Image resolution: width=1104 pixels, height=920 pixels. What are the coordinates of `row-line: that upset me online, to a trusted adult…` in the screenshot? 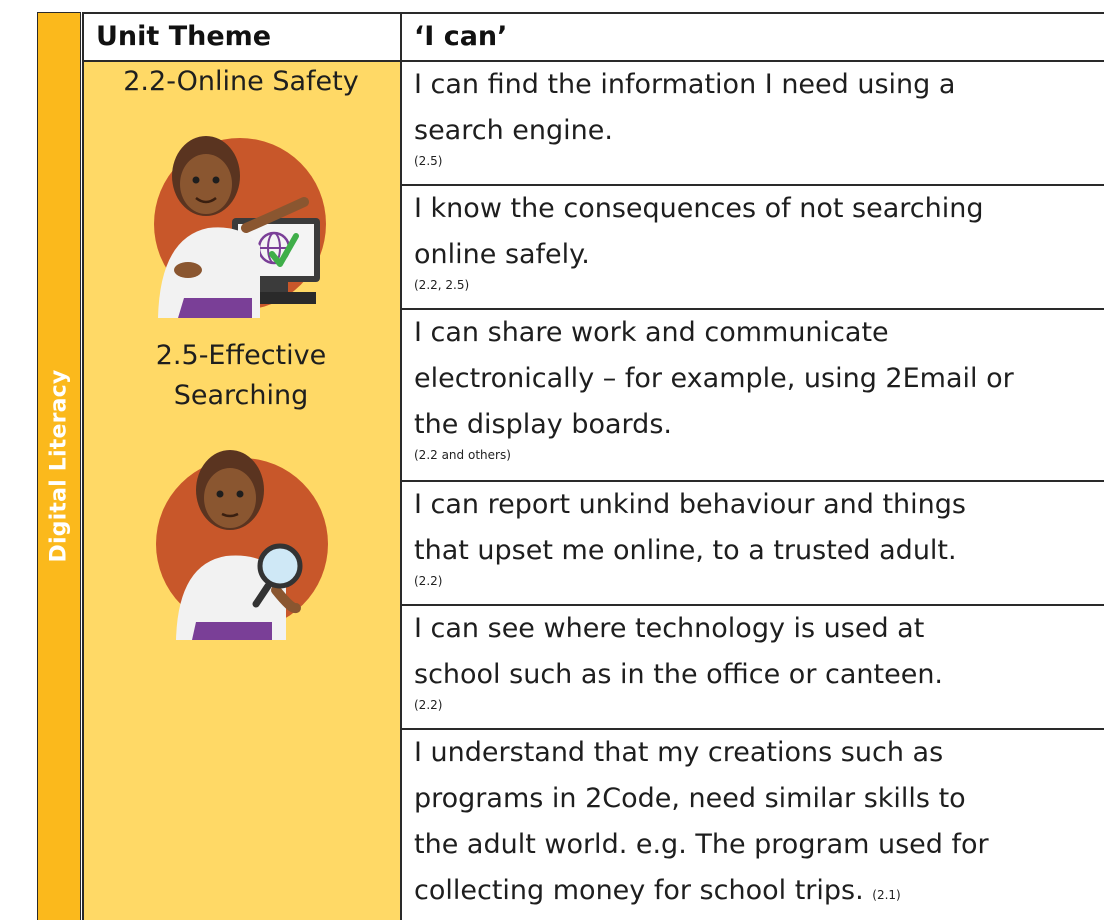 It's located at (685, 550).